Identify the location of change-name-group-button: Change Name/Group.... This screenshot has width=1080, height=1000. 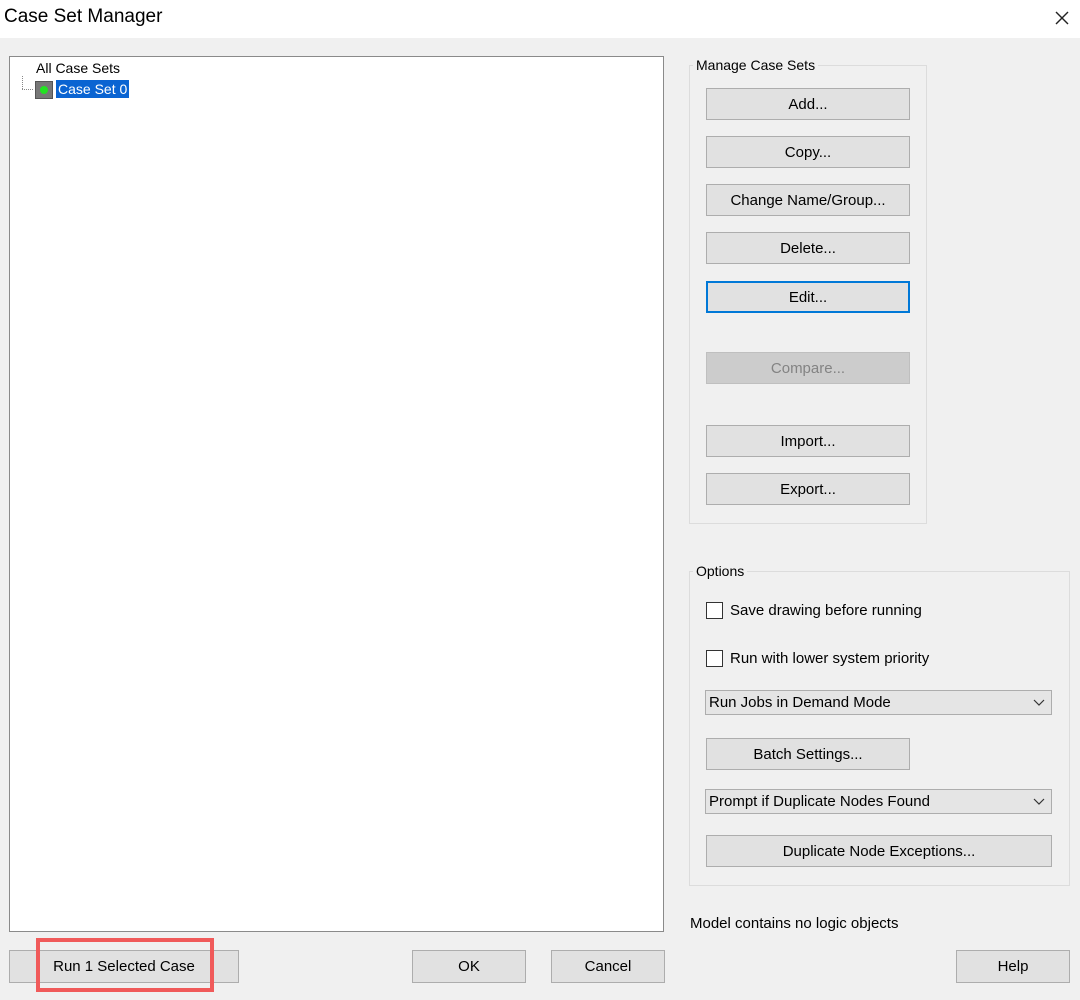
(808, 200).